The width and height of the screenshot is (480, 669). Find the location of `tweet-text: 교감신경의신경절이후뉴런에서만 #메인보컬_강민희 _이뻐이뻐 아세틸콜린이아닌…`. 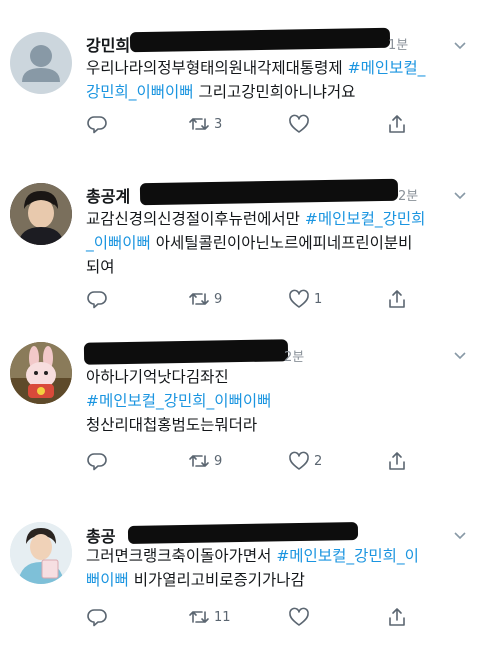

tweet-text: 교감신경의신경절이후뉴런에서만 #메인보컬_강민희 _이뻐이뻐 아세틸콜린이아닌… is located at coordinates (276, 243).